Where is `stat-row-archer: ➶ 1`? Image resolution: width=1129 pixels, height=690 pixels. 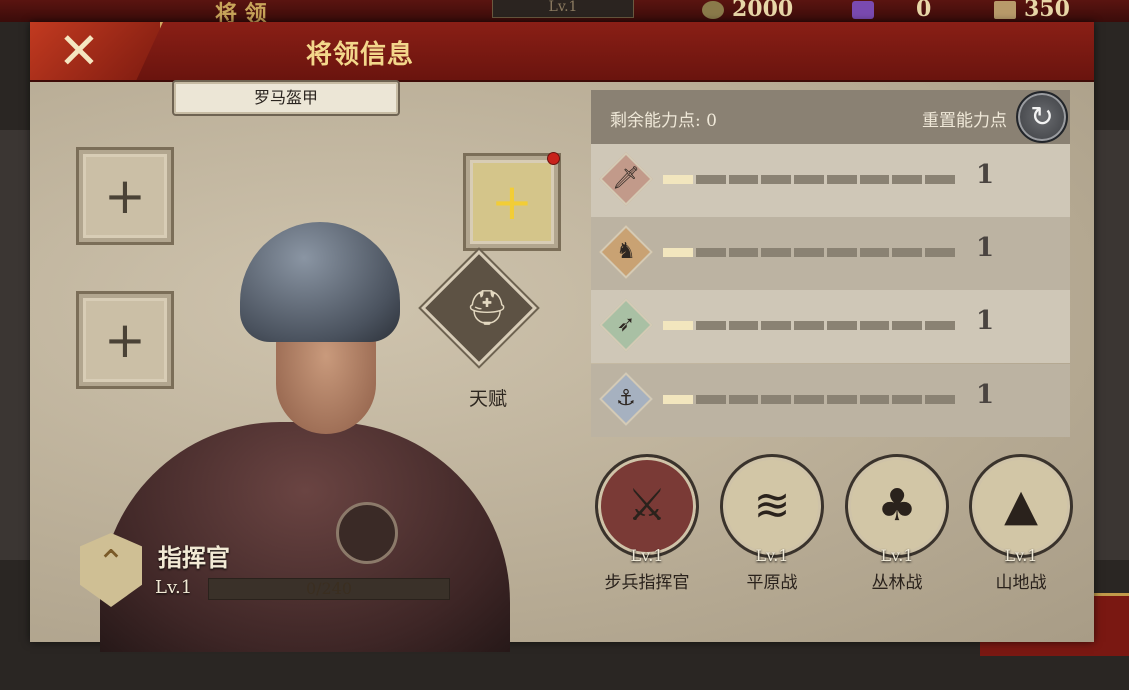 stat-row-archer: ➶ 1 is located at coordinates (830, 326).